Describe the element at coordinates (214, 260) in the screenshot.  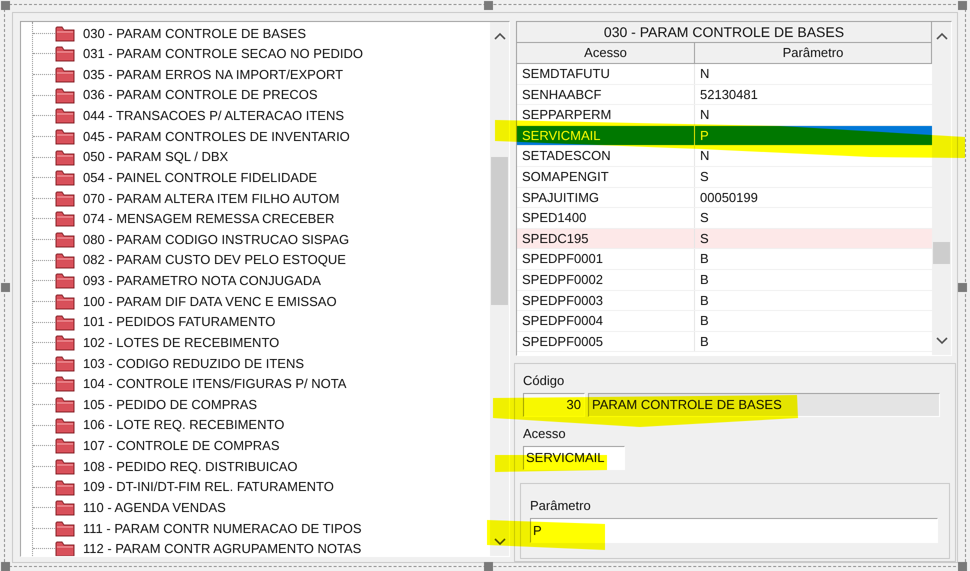
I see `tree-item: 082 - PARAM CUSTO DEV PELO ESTOQUE` at that location.